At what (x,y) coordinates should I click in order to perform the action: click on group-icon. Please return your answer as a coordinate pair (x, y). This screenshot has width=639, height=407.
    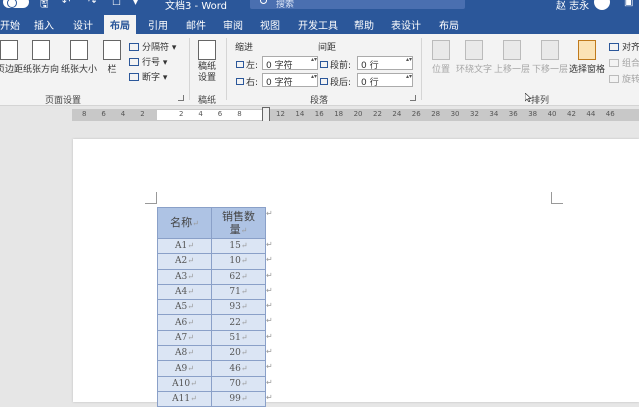
    Looking at the image, I should click on (614, 63).